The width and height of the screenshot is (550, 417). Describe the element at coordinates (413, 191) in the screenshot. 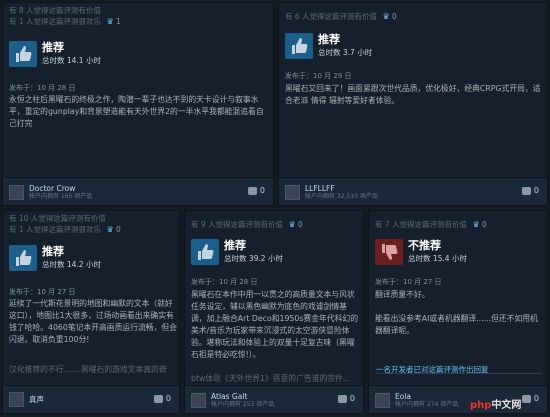

I see `review-footer: LLFLLFF 帐户内拥有 32,510 项产品 0` at that location.